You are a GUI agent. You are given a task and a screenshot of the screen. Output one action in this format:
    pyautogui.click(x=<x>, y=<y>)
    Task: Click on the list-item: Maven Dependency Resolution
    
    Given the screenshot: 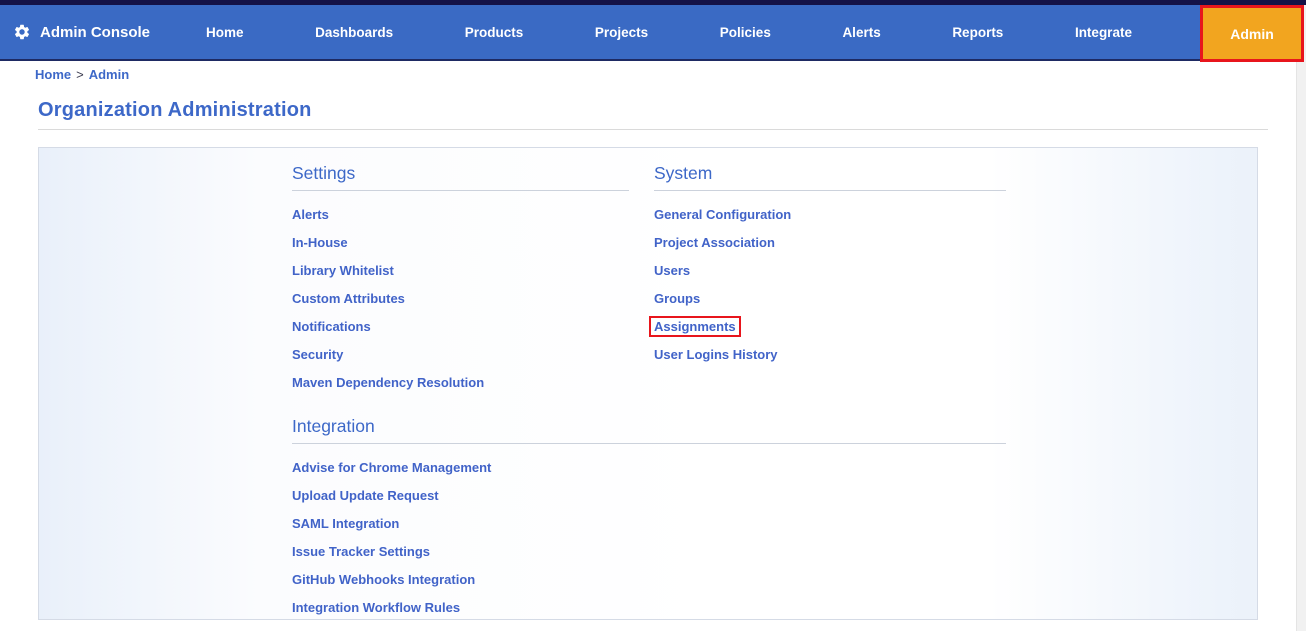 What is the action you would take?
    pyautogui.click(x=460, y=382)
    